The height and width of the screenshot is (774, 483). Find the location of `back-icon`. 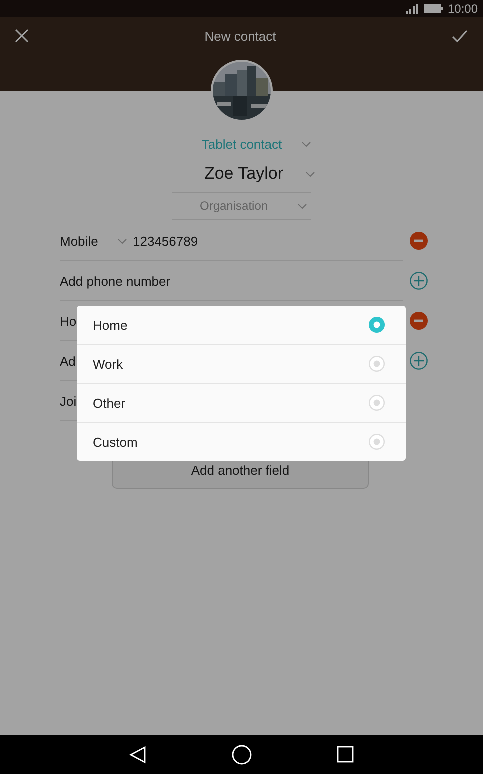

back-icon is located at coordinates (138, 755).